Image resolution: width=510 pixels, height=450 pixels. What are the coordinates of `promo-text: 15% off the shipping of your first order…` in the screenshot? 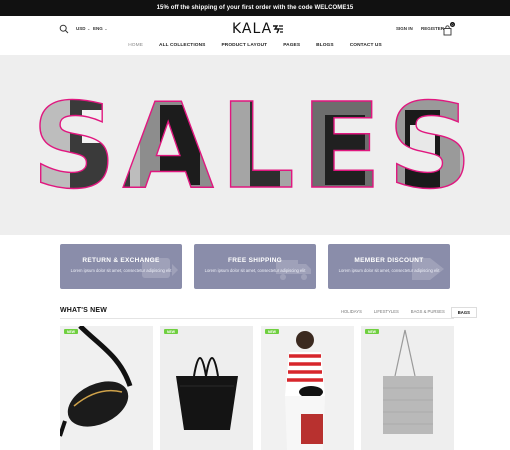 It's located at (255, 8).